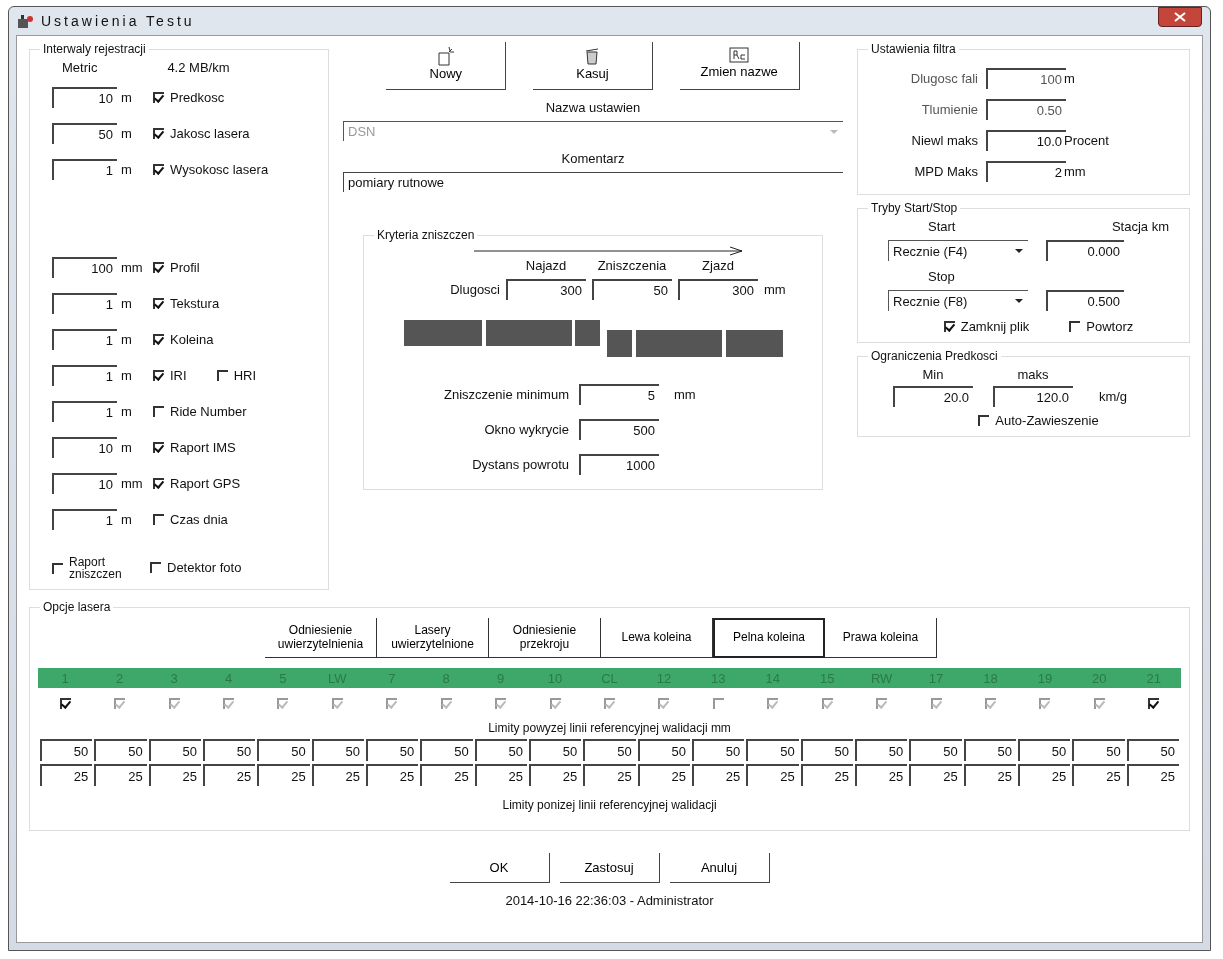  I want to click on tab: Lasery uwierzytelnione, so click(433, 638).